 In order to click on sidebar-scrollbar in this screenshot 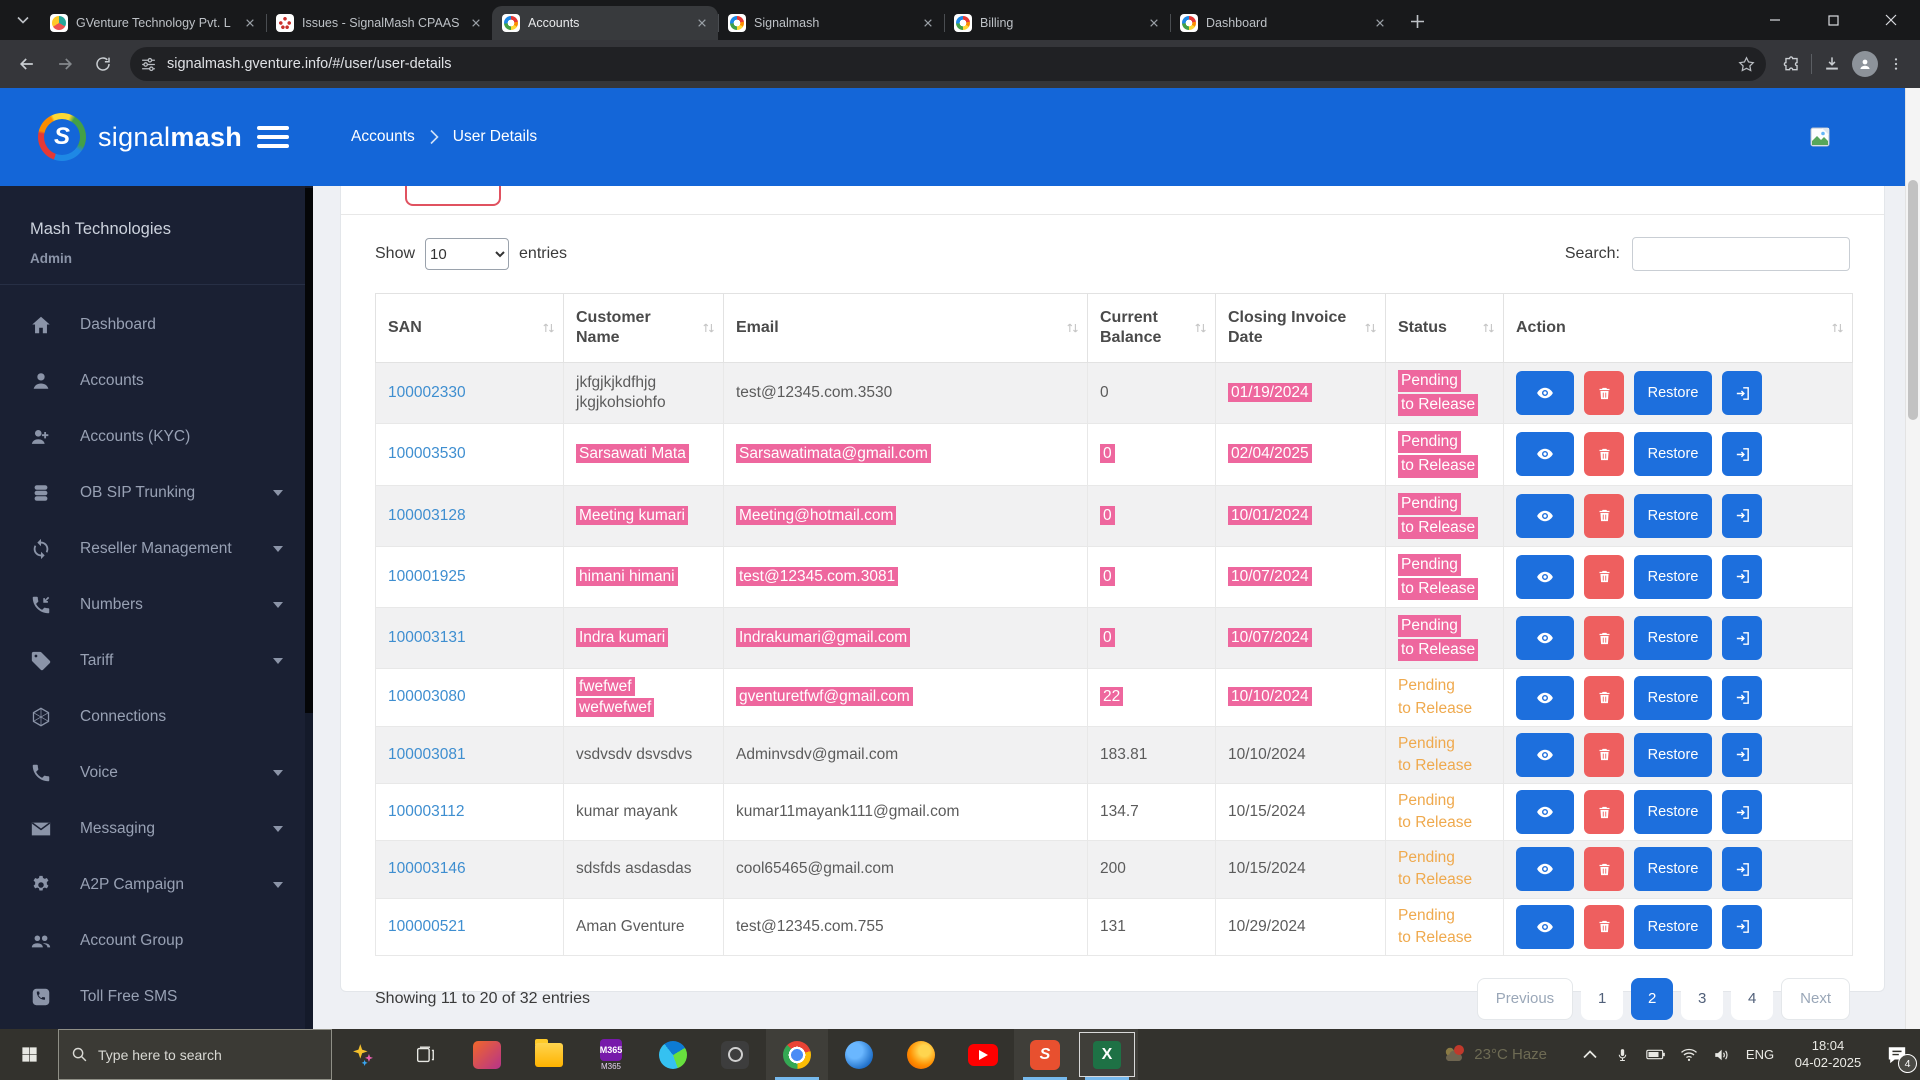, I will do `click(309, 607)`.